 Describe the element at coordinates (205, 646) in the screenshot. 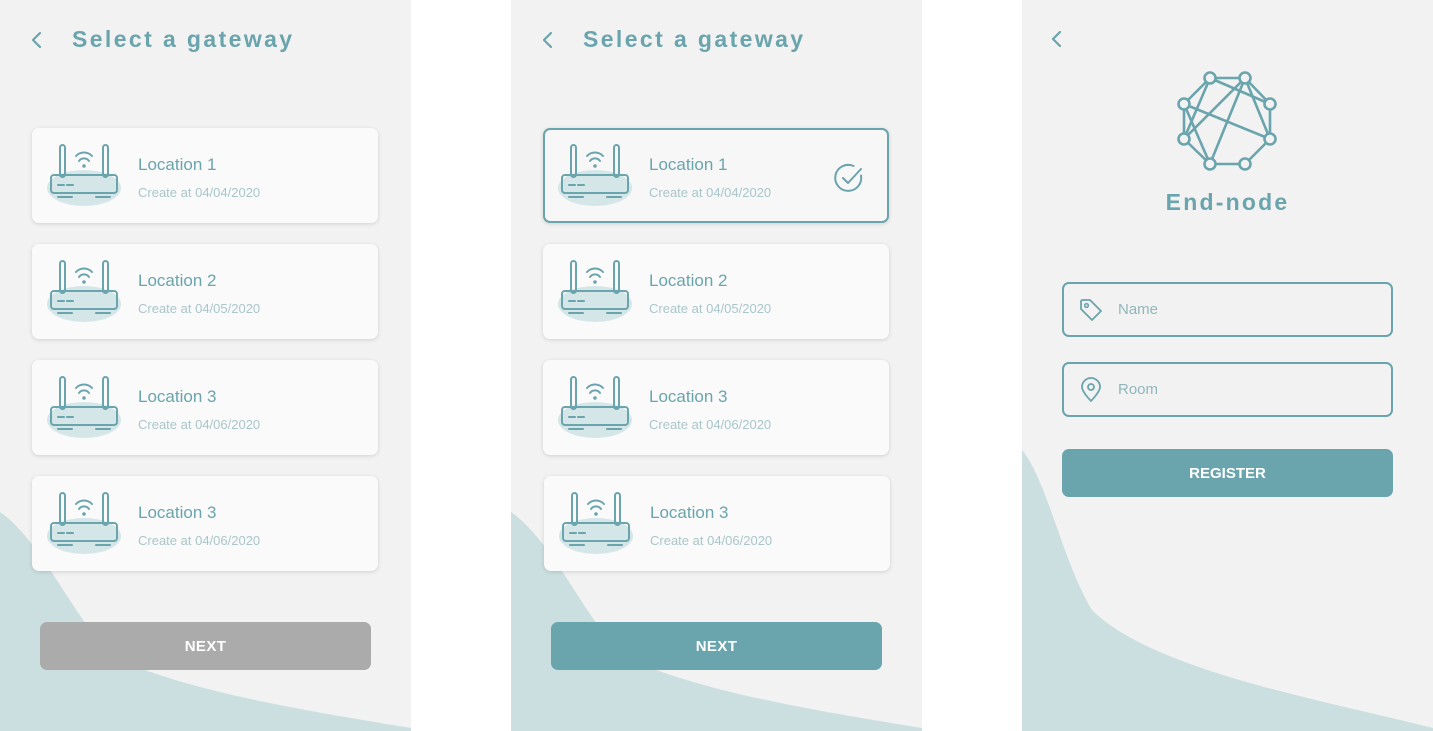

I see `next-button-disabled: NEXT` at that location.